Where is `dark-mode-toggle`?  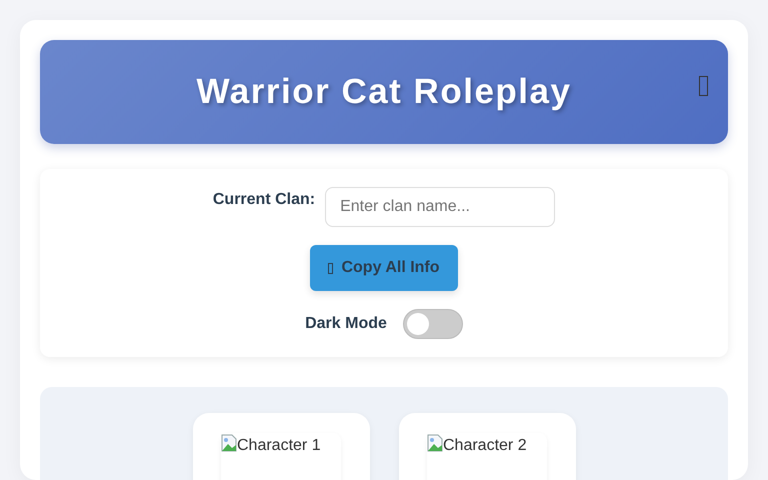
dark-mode-toggle is located at coordinates (432, 324).